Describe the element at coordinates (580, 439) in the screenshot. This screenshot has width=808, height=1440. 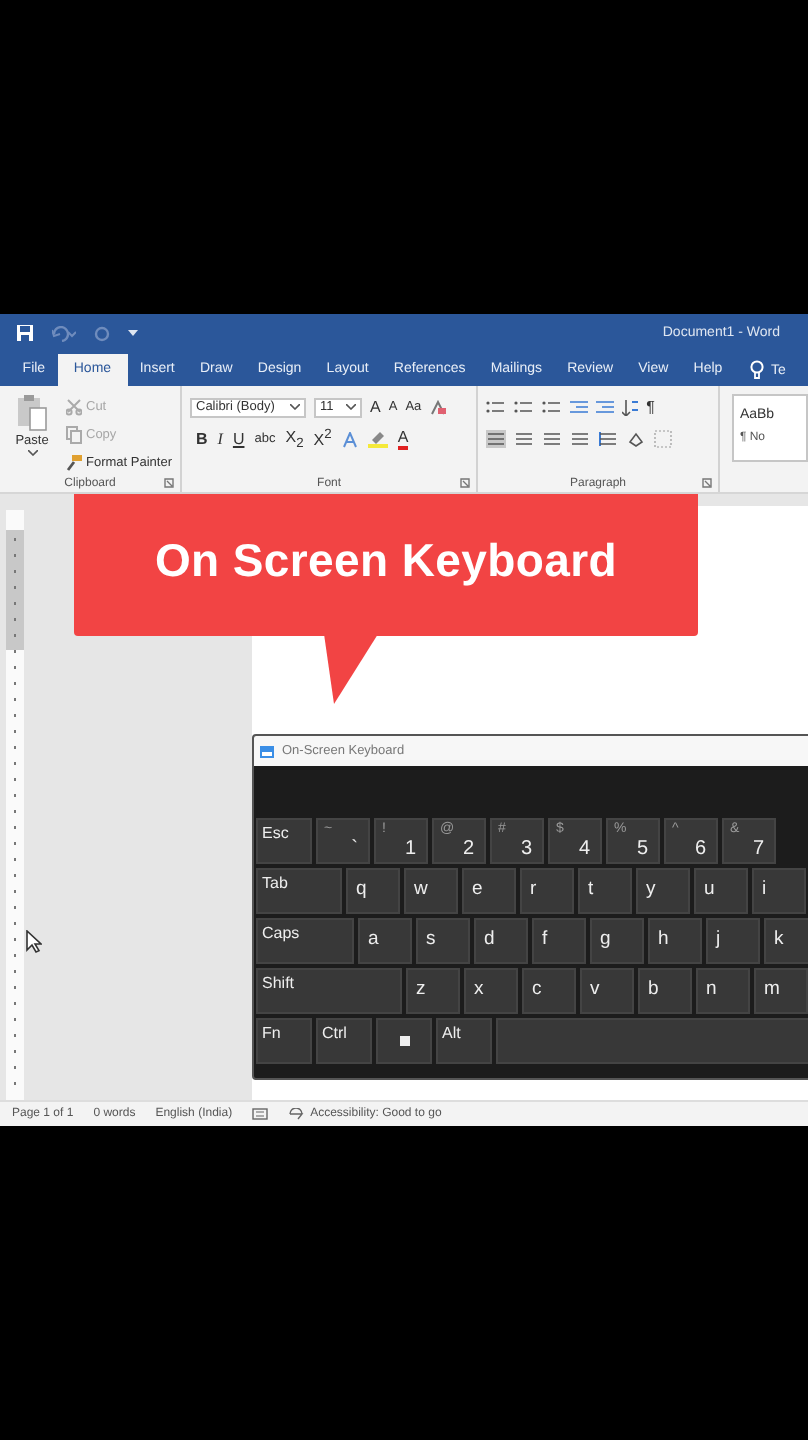
I see `justify-icon` at that location.